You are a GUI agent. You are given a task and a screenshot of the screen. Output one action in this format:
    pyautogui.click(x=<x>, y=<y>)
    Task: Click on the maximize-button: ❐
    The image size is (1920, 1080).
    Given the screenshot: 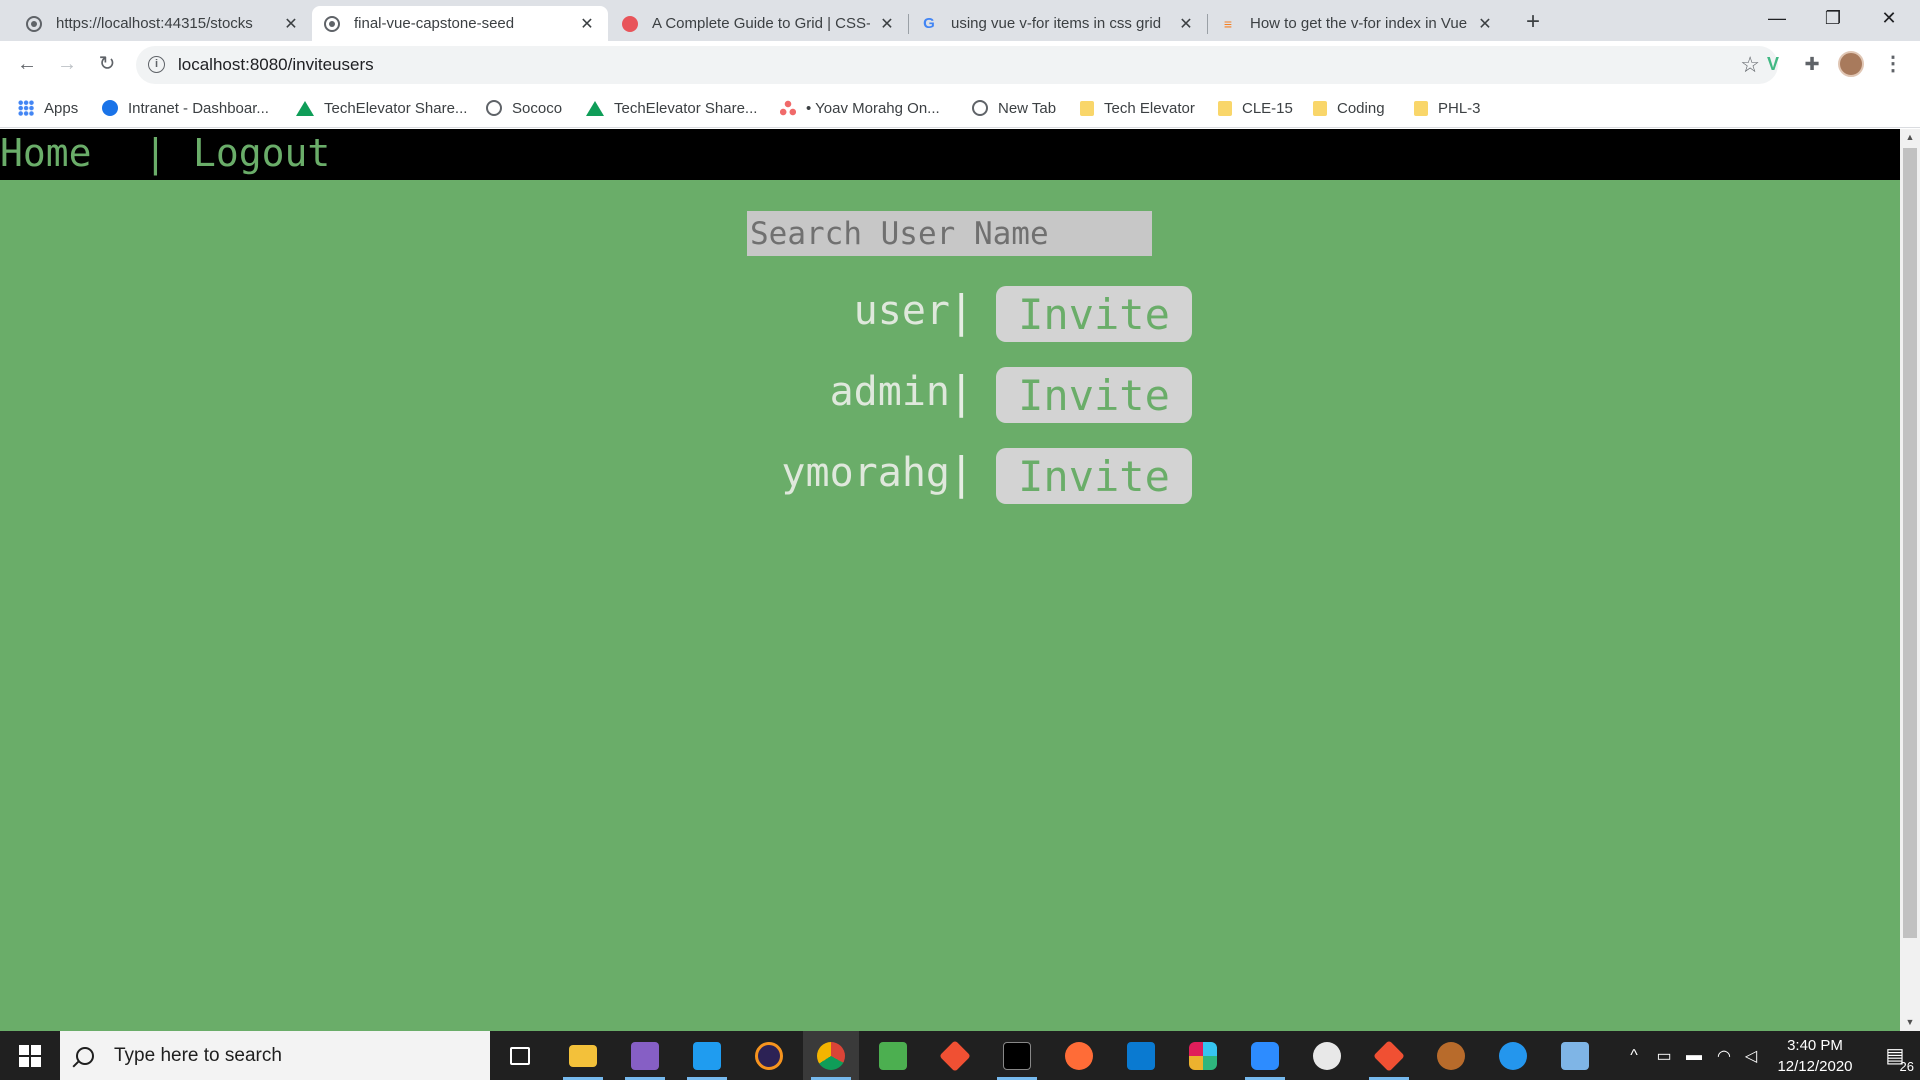 What is the action you would take?
    pyautogui.click(x=1833, y=18)
    